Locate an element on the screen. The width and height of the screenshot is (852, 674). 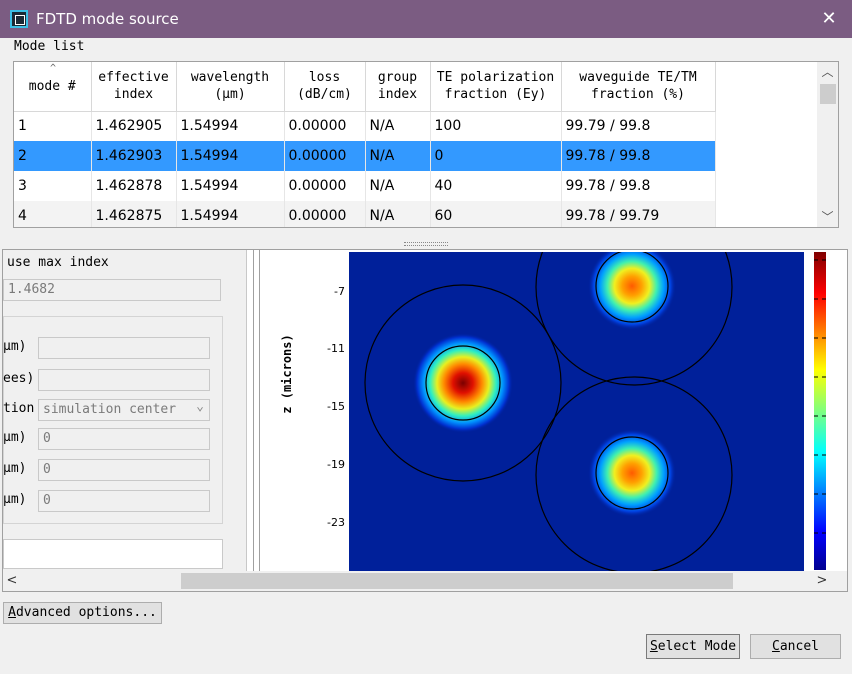
column-header-mode: ^ mode # is located at coordinates (53, 87).